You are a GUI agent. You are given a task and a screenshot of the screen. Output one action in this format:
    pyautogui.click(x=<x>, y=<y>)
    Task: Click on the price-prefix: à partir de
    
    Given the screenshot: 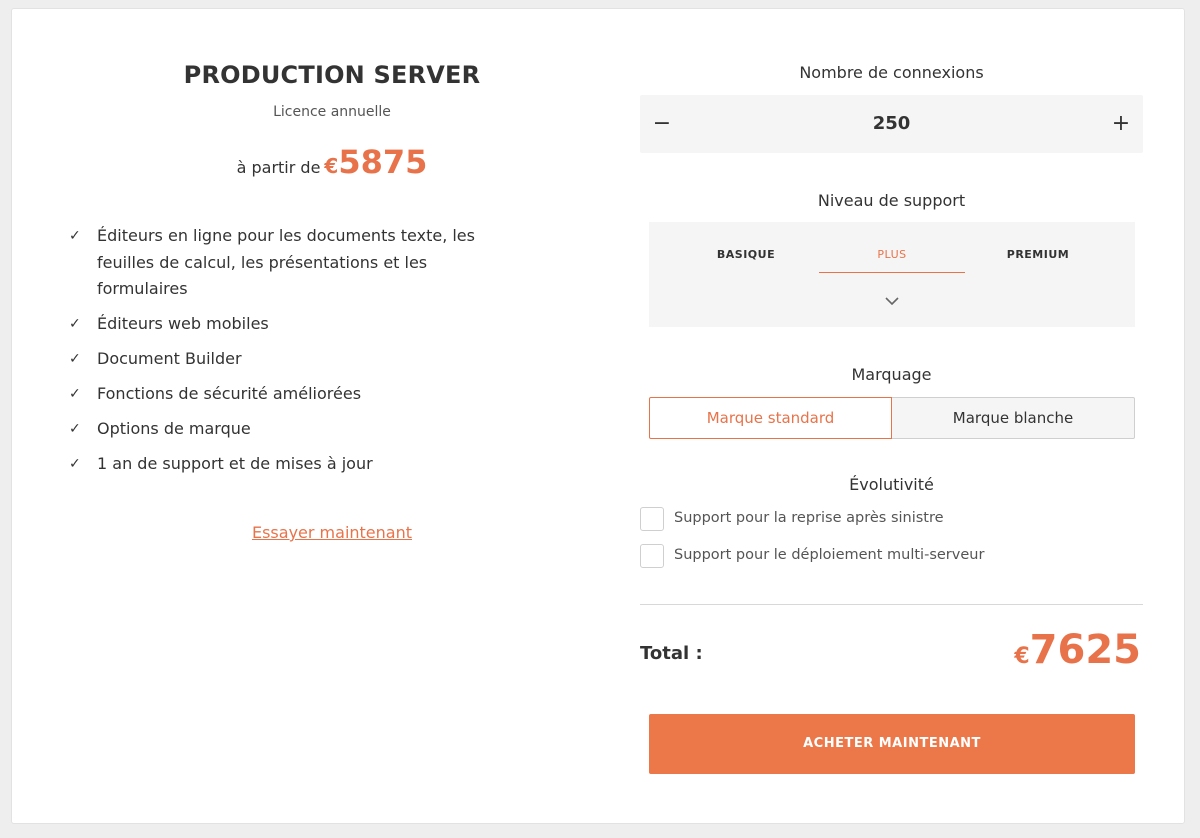 What is the action you would take?
    pyautogui.click(x=278, y=167)
    